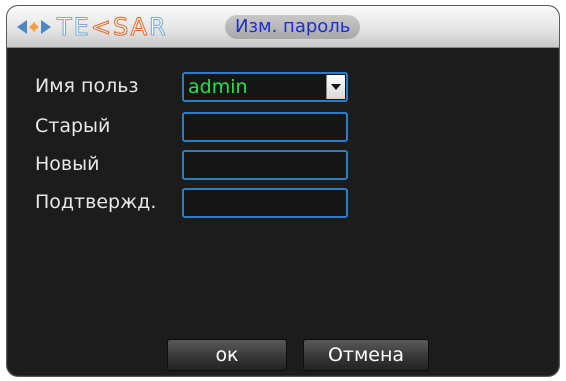 The width and height of the screenshot is (566, 381). I want to click on new-password-label: Новый, so click(67, 164).